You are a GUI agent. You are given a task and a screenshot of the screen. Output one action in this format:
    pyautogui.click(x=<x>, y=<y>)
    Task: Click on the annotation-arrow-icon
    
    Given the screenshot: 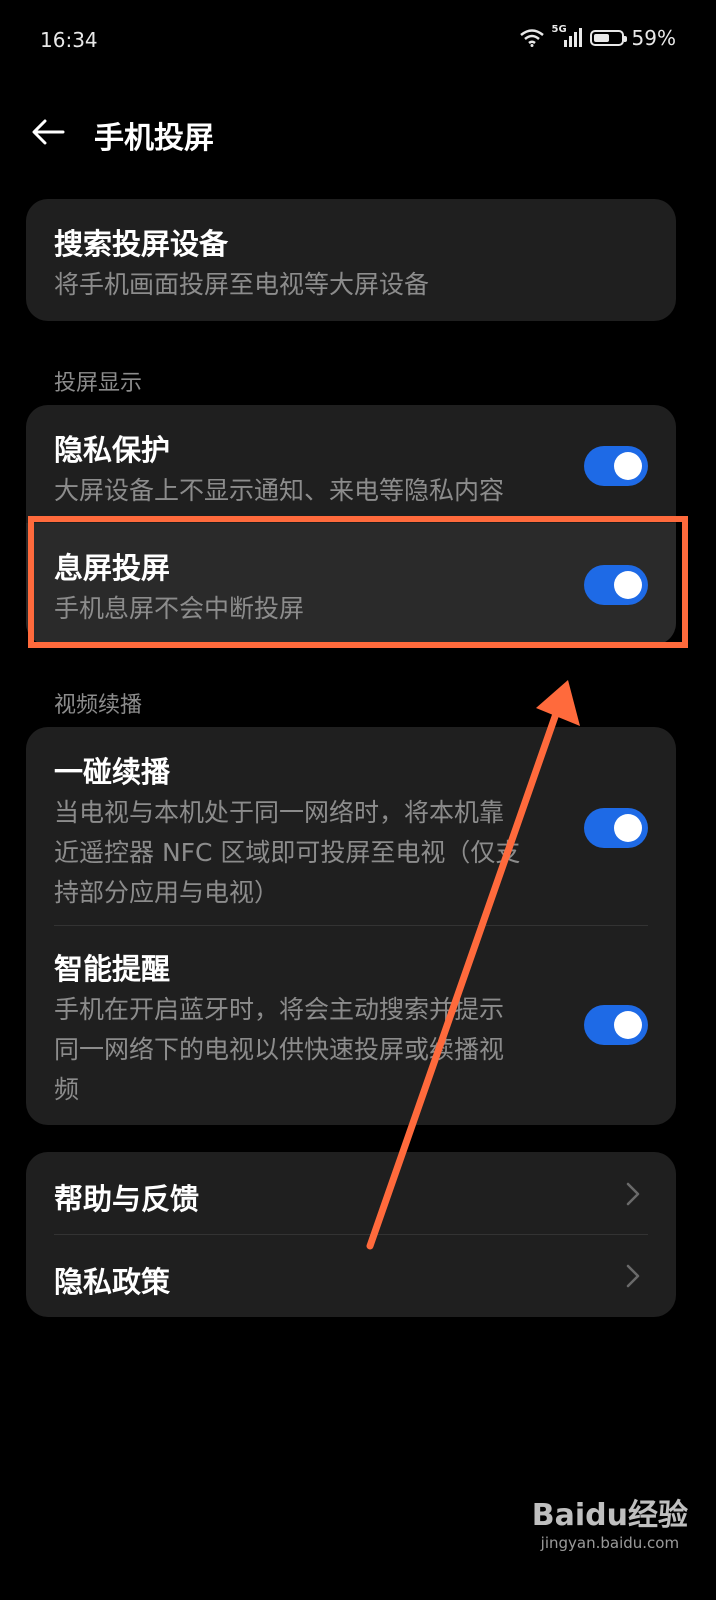 What is the action you would take?
    pyautogui.click(x=473, y=965)
    